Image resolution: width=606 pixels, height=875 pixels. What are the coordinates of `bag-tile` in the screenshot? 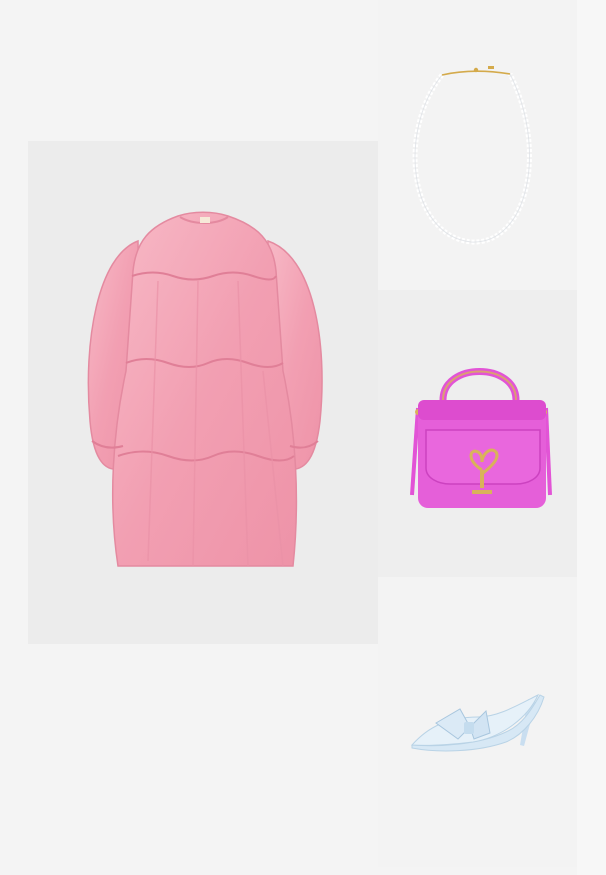 It's located at (477, 433).